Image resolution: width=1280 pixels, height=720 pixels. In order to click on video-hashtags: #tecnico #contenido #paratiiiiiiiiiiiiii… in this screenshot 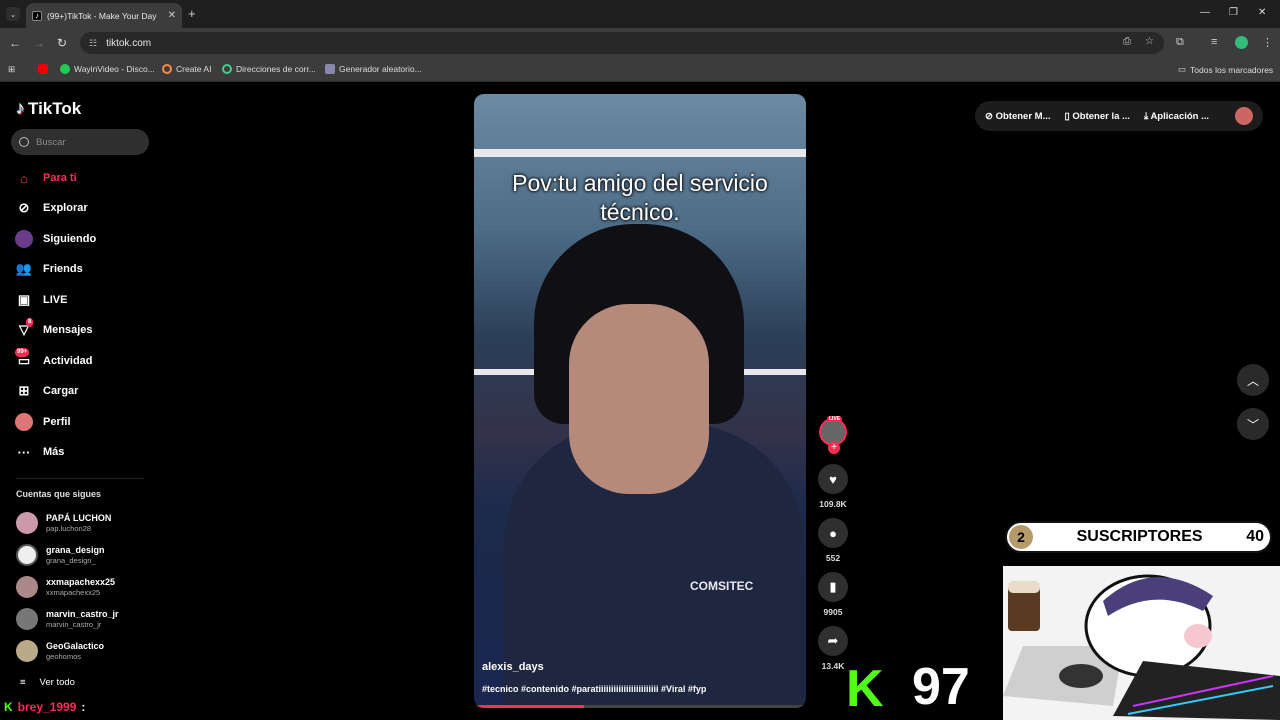, I will do `click(594, 689)`.